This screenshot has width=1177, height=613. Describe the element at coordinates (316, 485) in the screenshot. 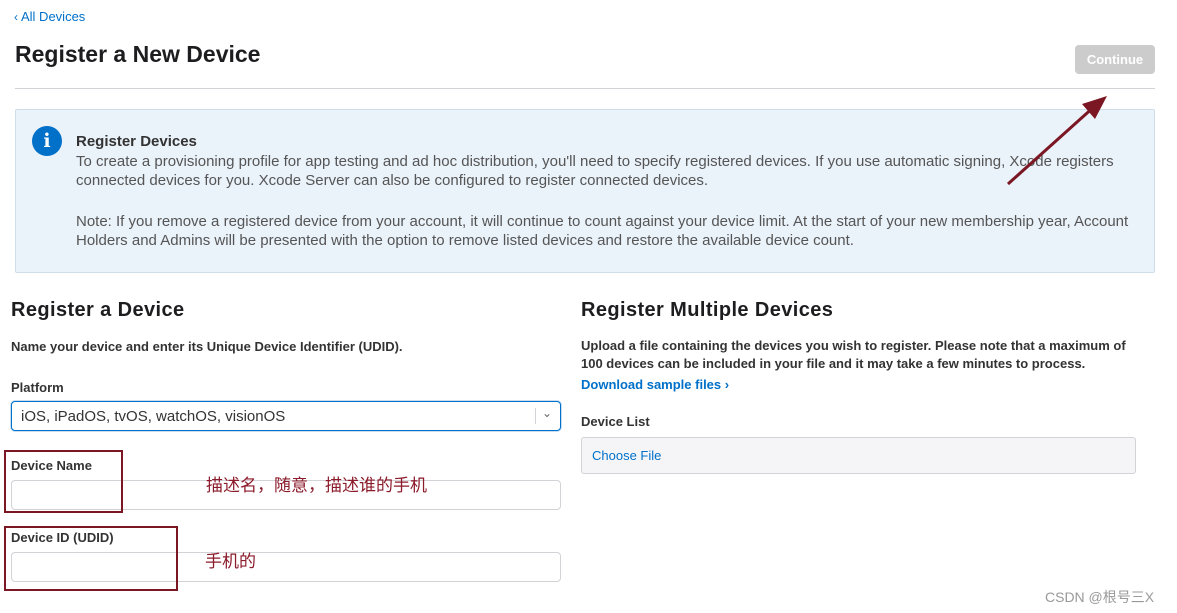

I see `device-name-annotation: 描述名，随意，描述谁的手机` at that location.